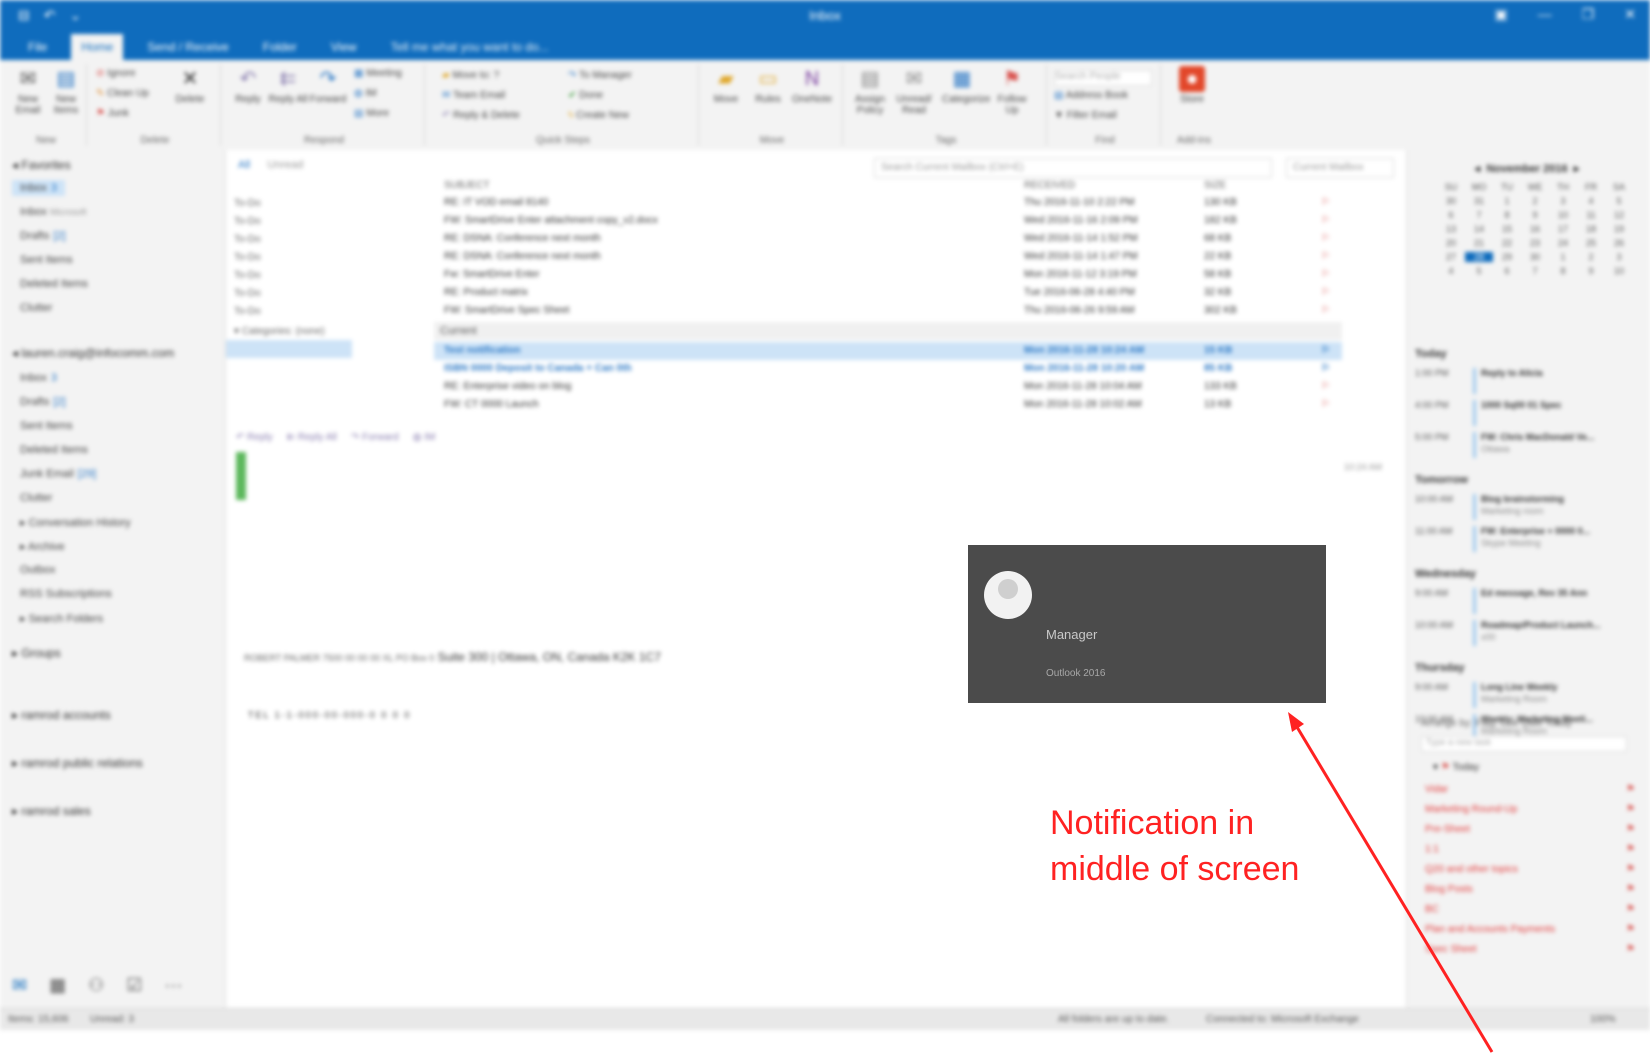 The image size is (1650, 1055). Describe the element at coordinates (1192, 85) in the screenshot. I see `store-button: ● Store` at that location.